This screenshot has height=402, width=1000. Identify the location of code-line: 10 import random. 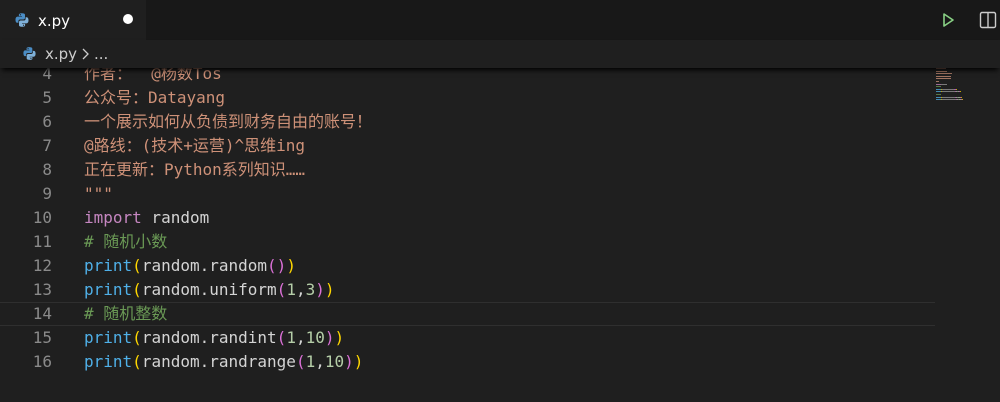
(467, 218).